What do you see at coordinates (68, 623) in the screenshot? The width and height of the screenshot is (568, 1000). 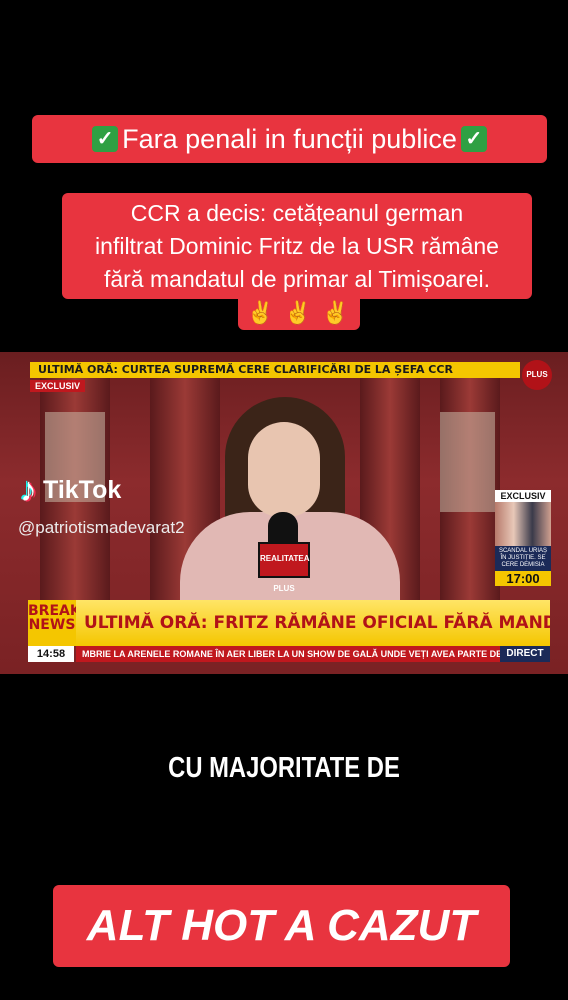 I see `breaking-news-badge: BREAKING NEWS` at bounding box center [68, 623].